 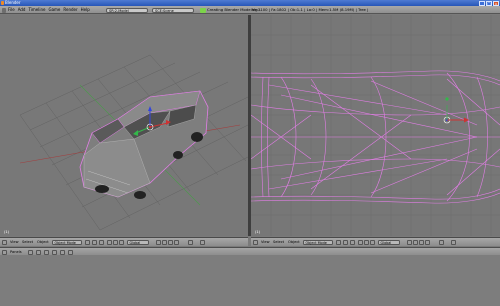 What do you see at coordinates (115, 242) in the screenshot?
I see `rotate-icon` at bounding box center [115, 242].